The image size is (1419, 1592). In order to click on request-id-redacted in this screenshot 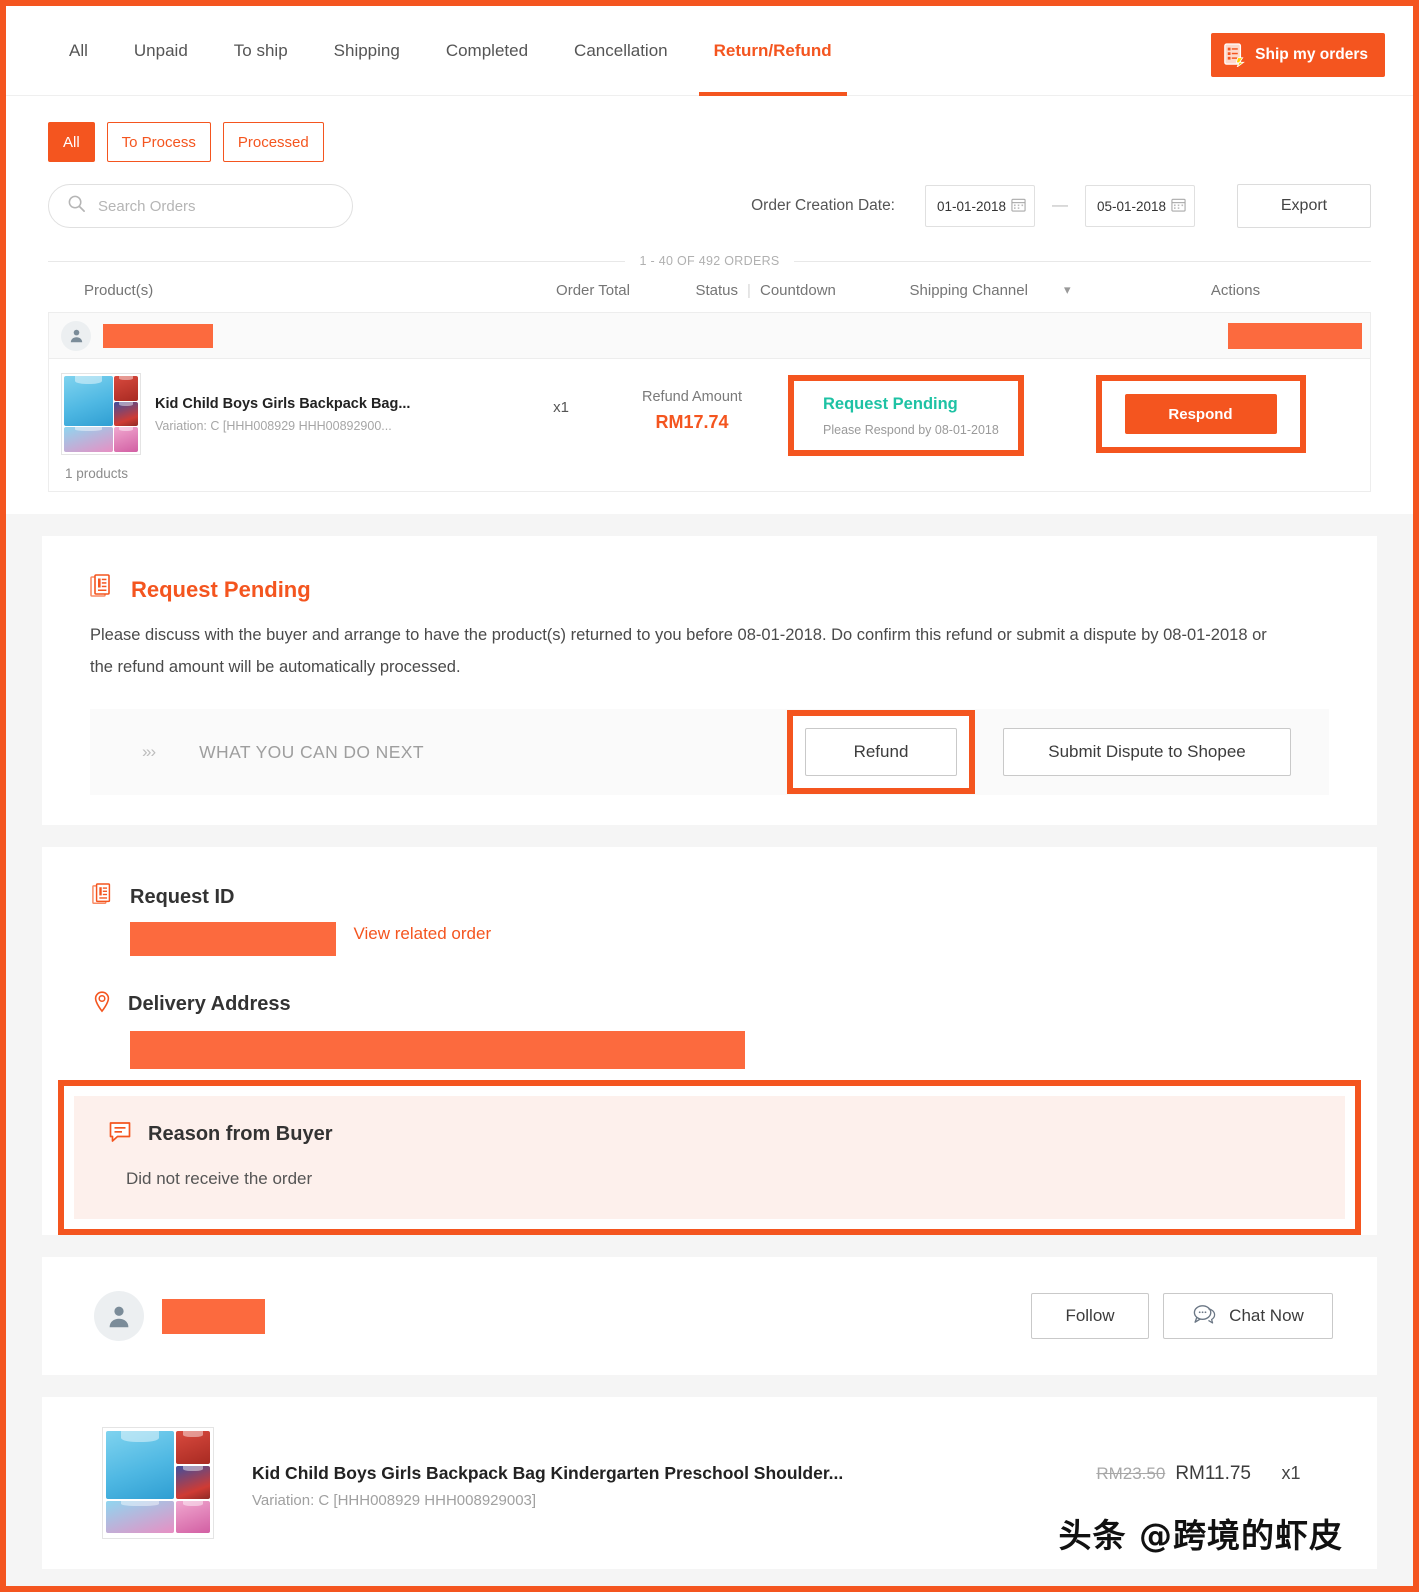, I will do `click(1295, 335)`.